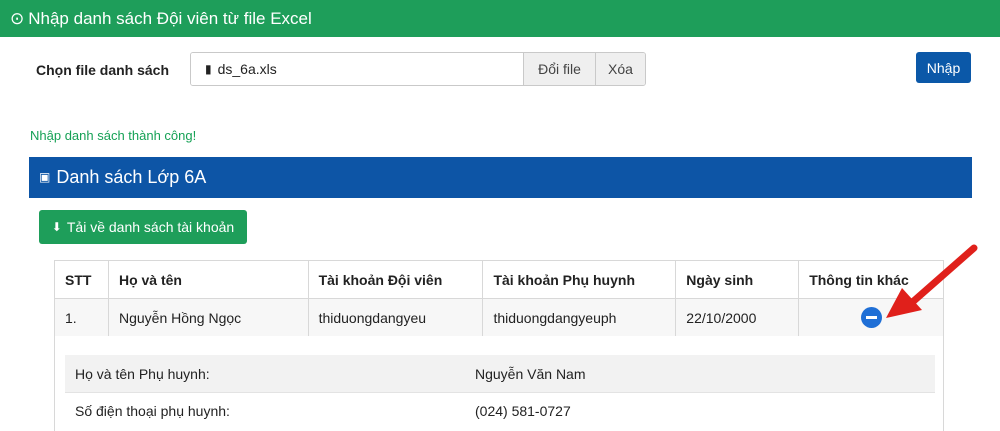 Image resolution: width=1000 pixels, height=431 pixels. Describe the element at coordinates (45, 177) in the screenshot. I see `id-card-icon: ▣` at that location.